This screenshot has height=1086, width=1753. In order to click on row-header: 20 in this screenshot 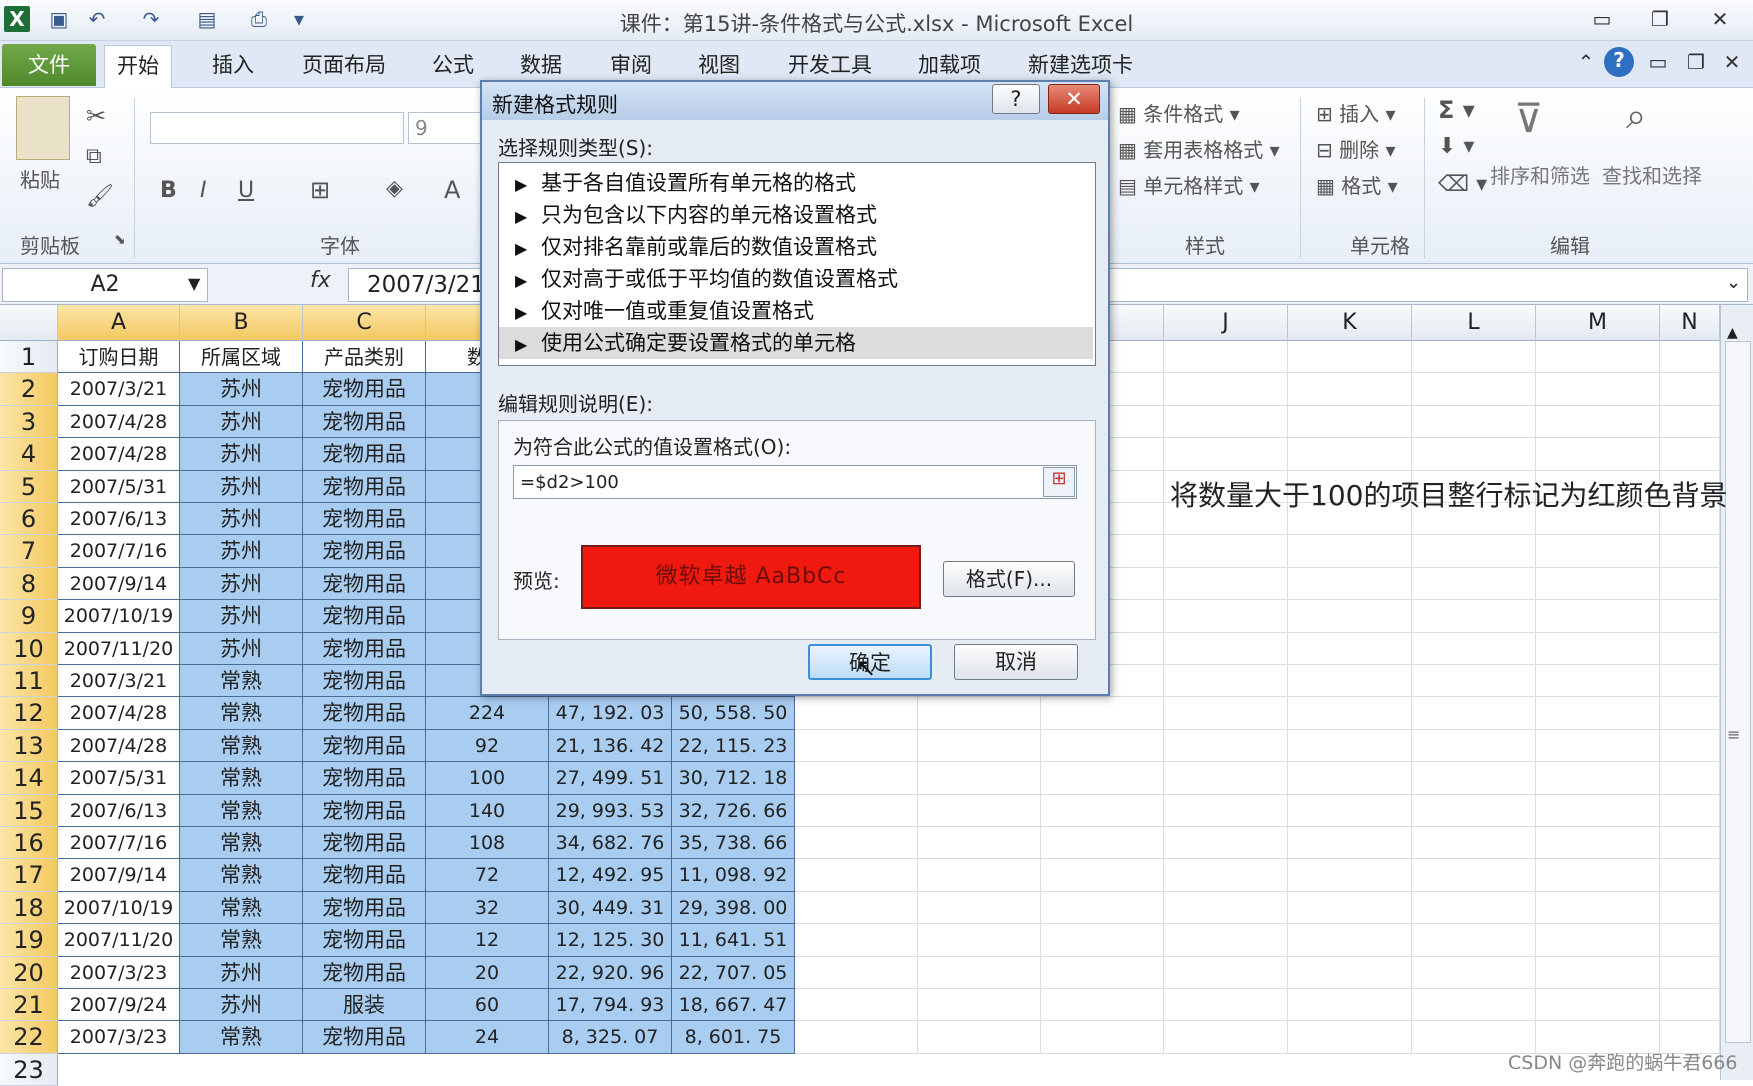, I will do `click(29, 972)`.